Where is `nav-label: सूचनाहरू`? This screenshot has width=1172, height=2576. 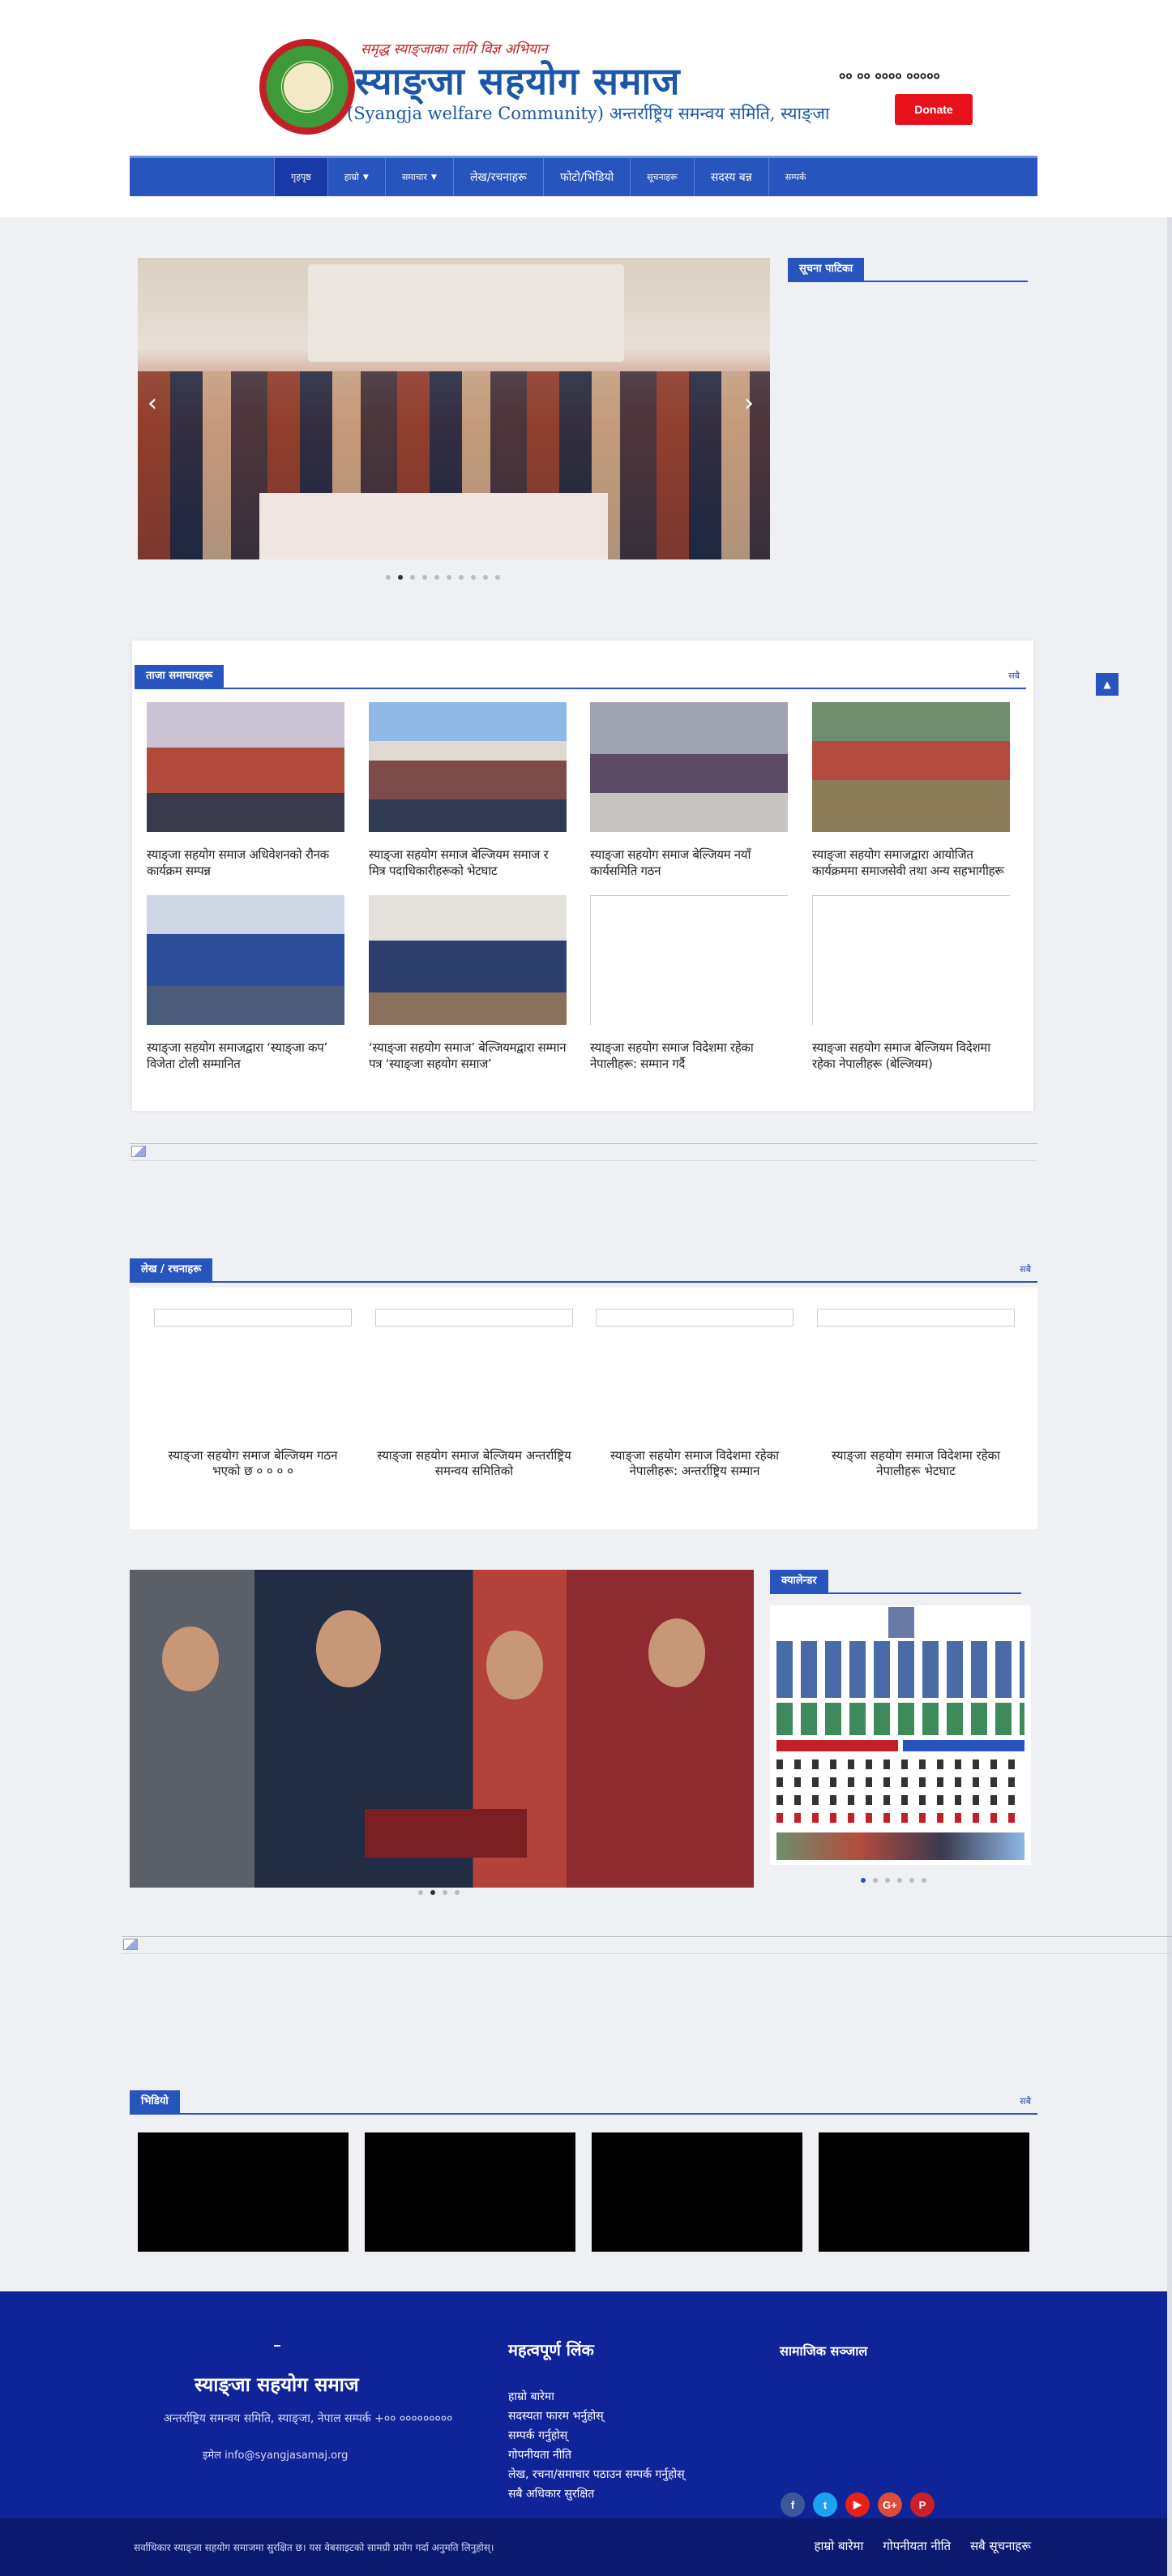 nav-label: सूचनाहरू is located at coordinates (662, 177).